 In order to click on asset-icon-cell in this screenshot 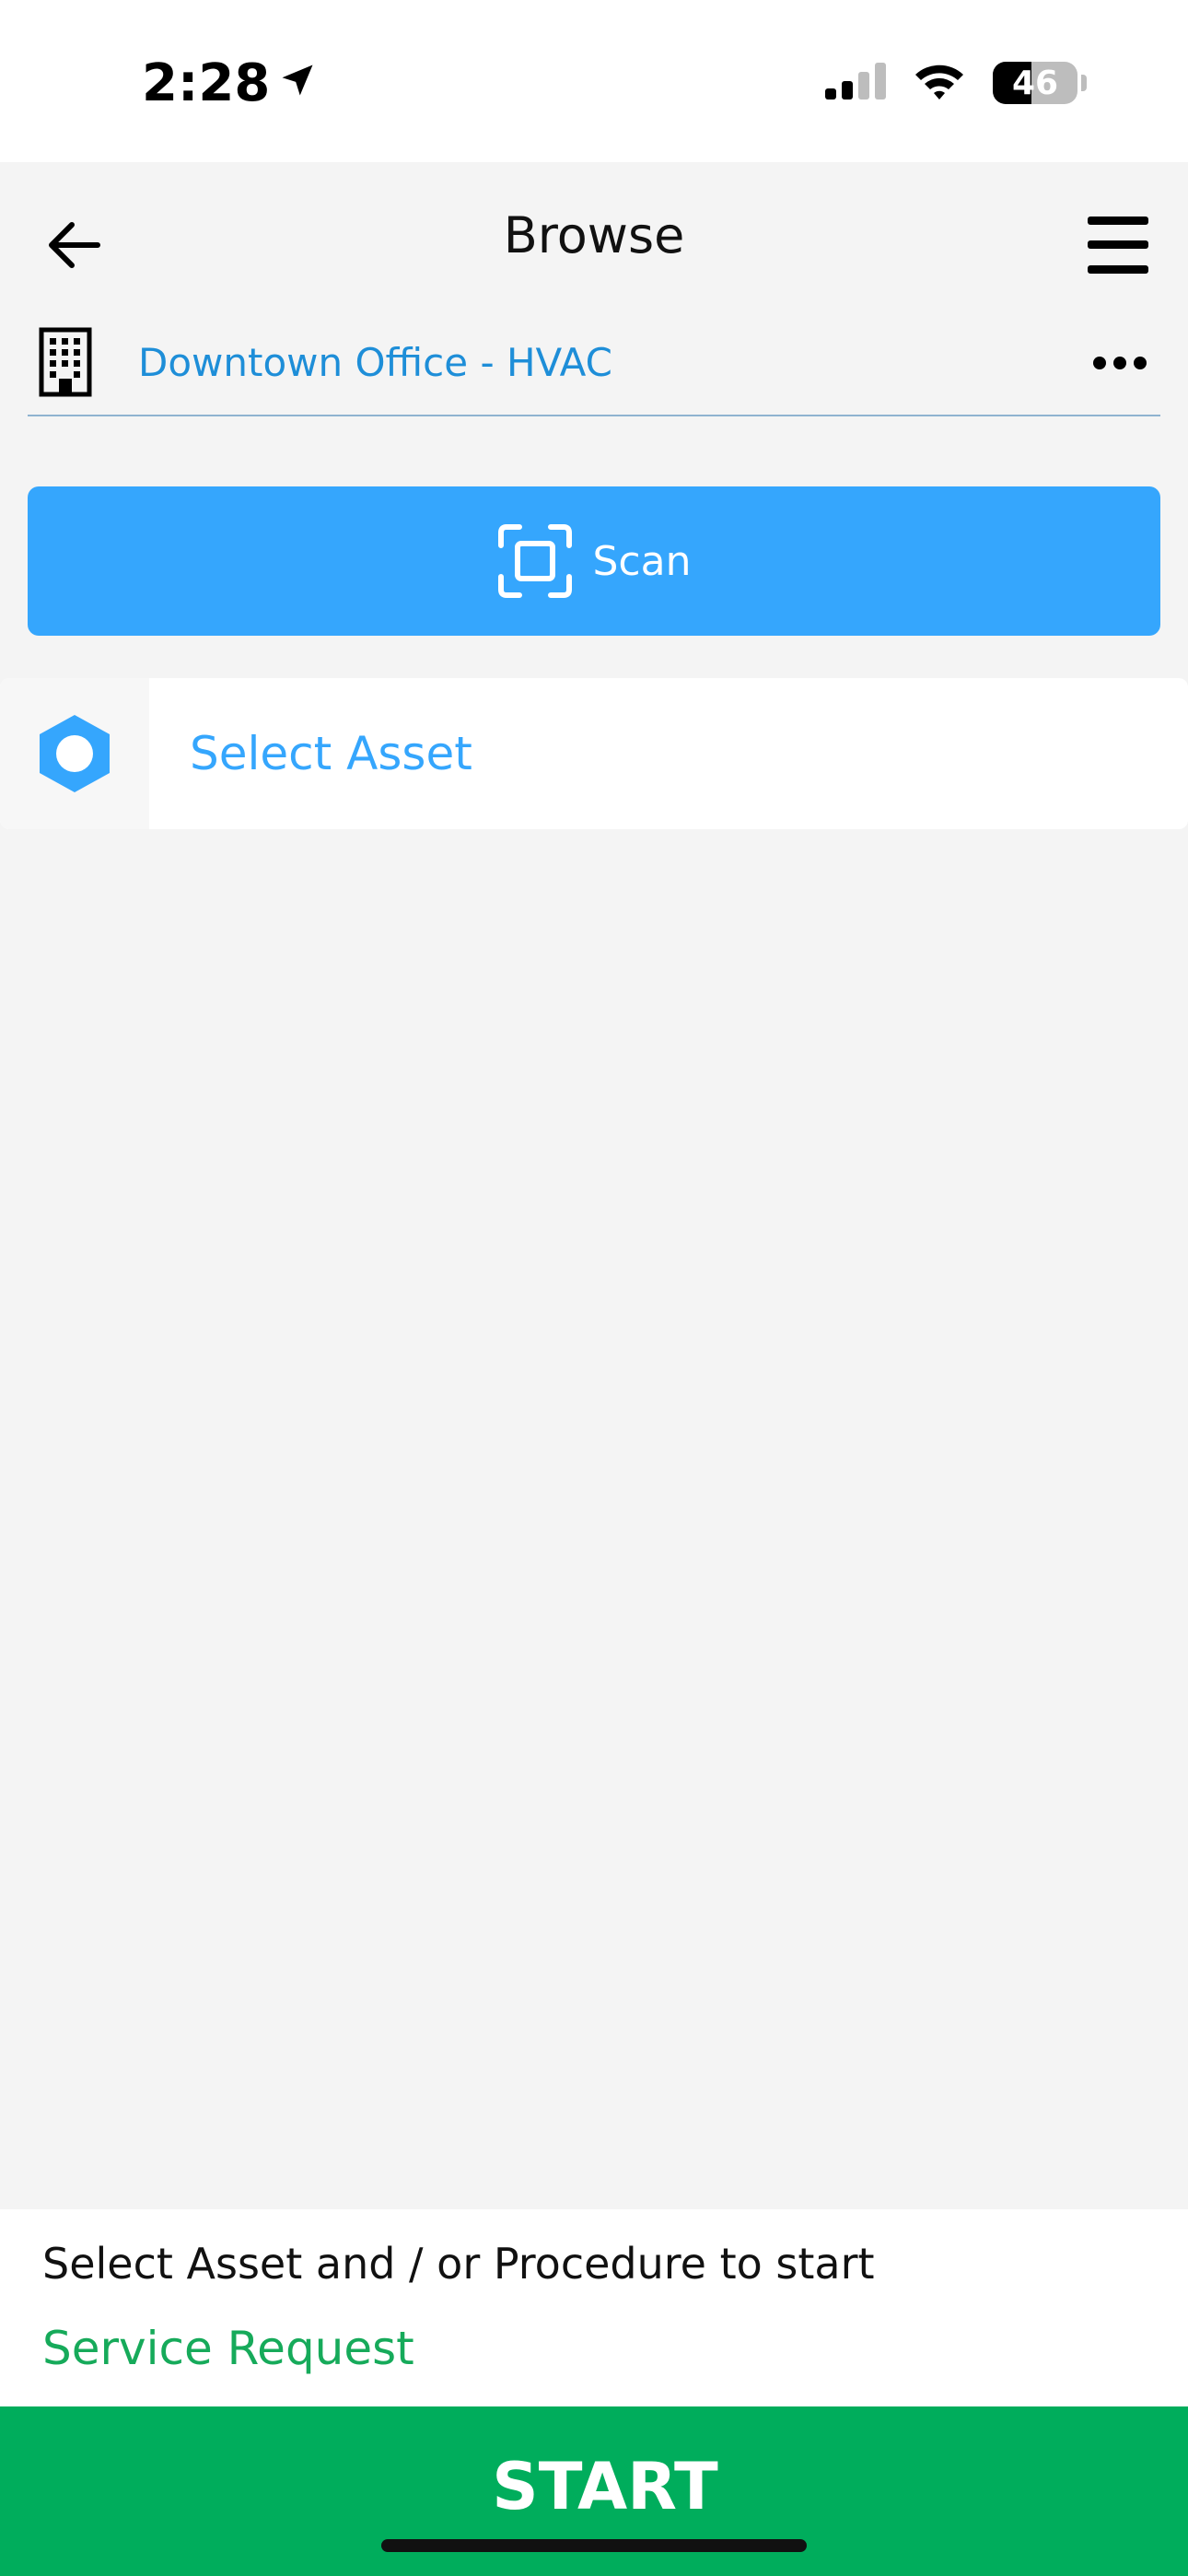, I will do `click(74, 753)`.